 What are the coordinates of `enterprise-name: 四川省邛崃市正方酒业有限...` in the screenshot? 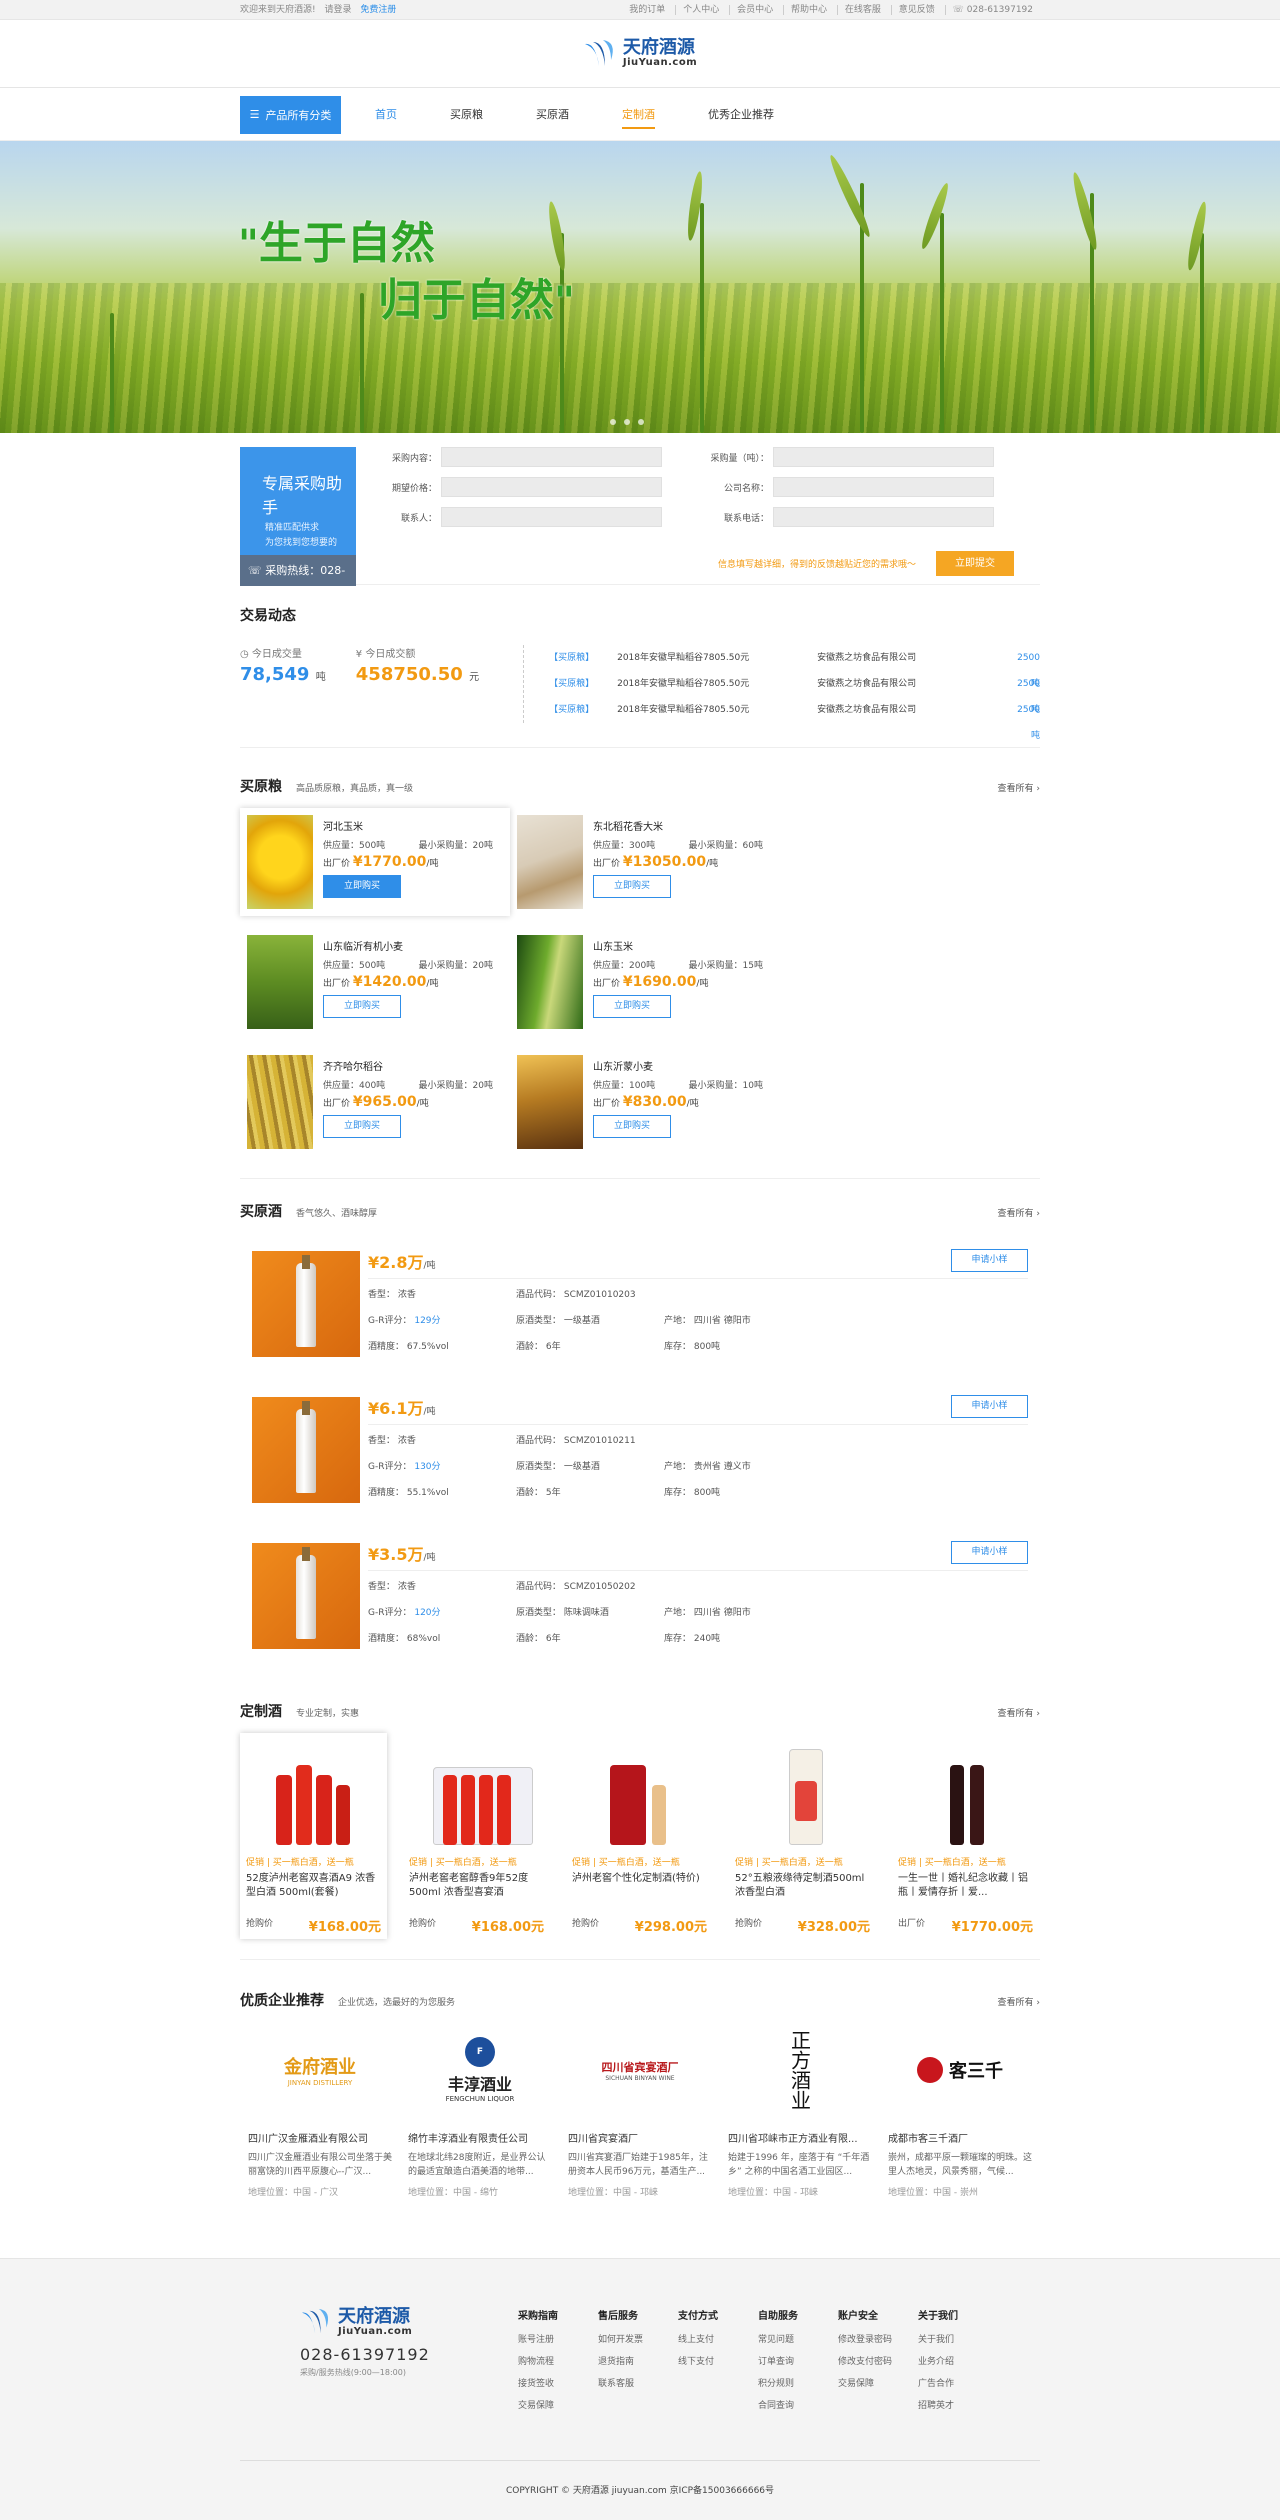 It's located at (800, 2137).